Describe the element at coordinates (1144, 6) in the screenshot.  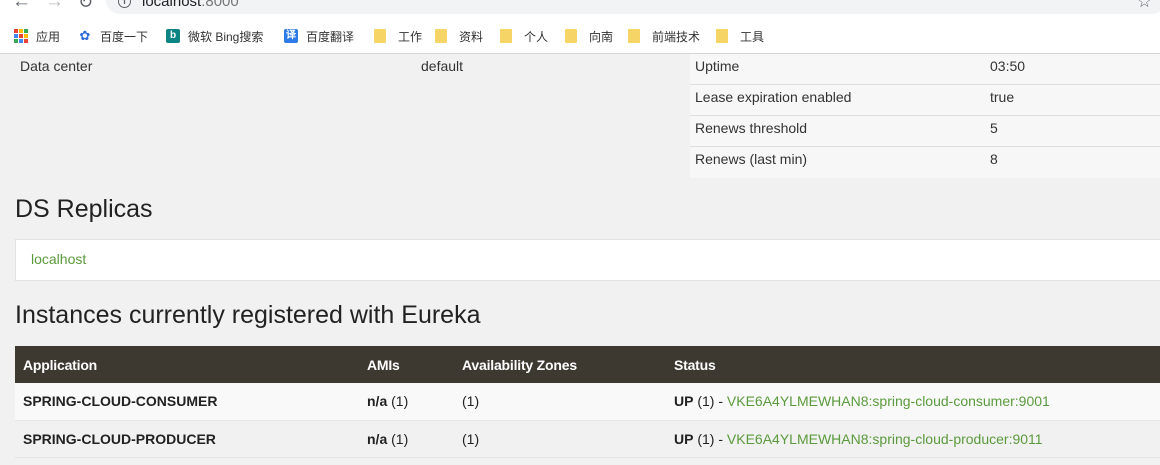
I see `bookmark-star-icon: ☆` at that location.